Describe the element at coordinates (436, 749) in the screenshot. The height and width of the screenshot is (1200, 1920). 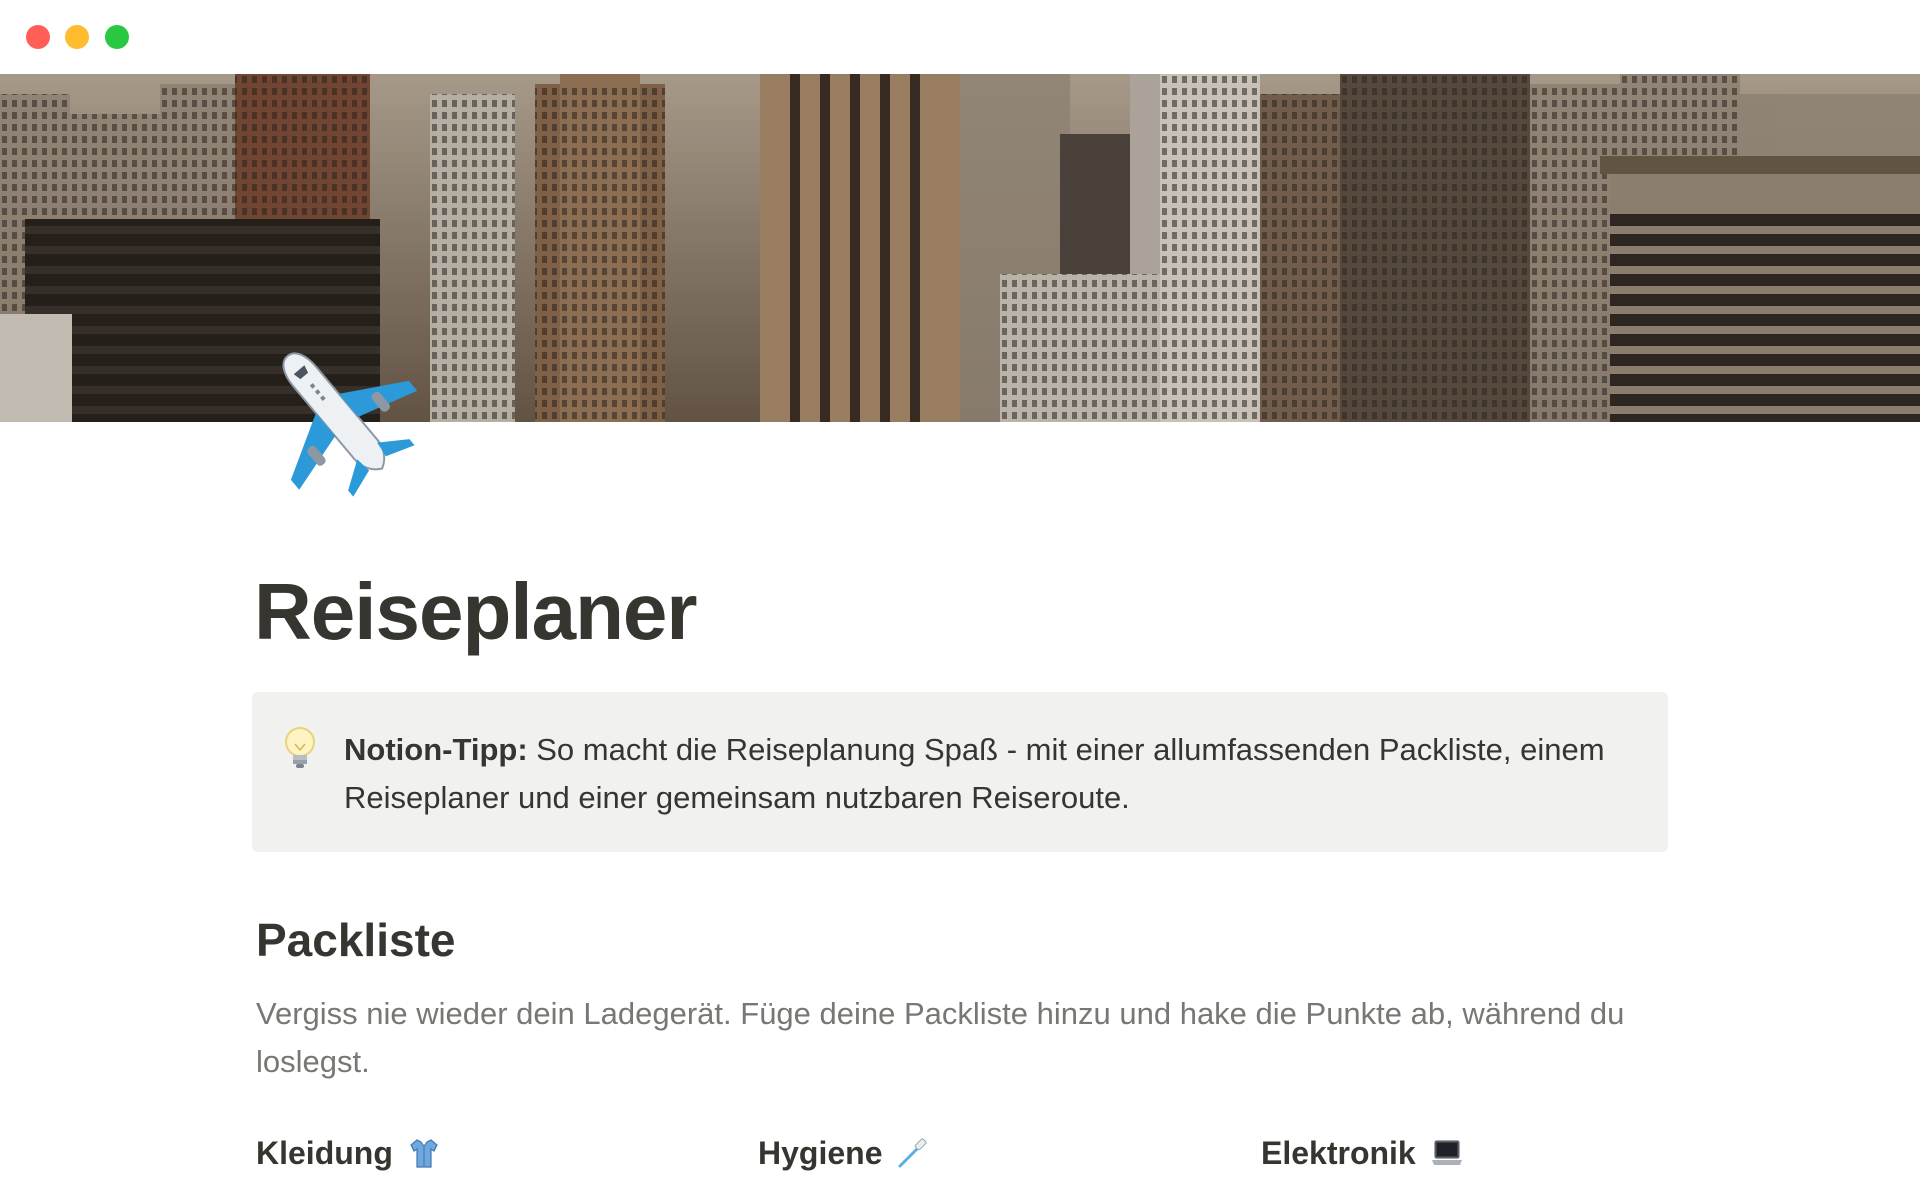
I see `callout-bold-label: Notion-Tipp:` at that location.